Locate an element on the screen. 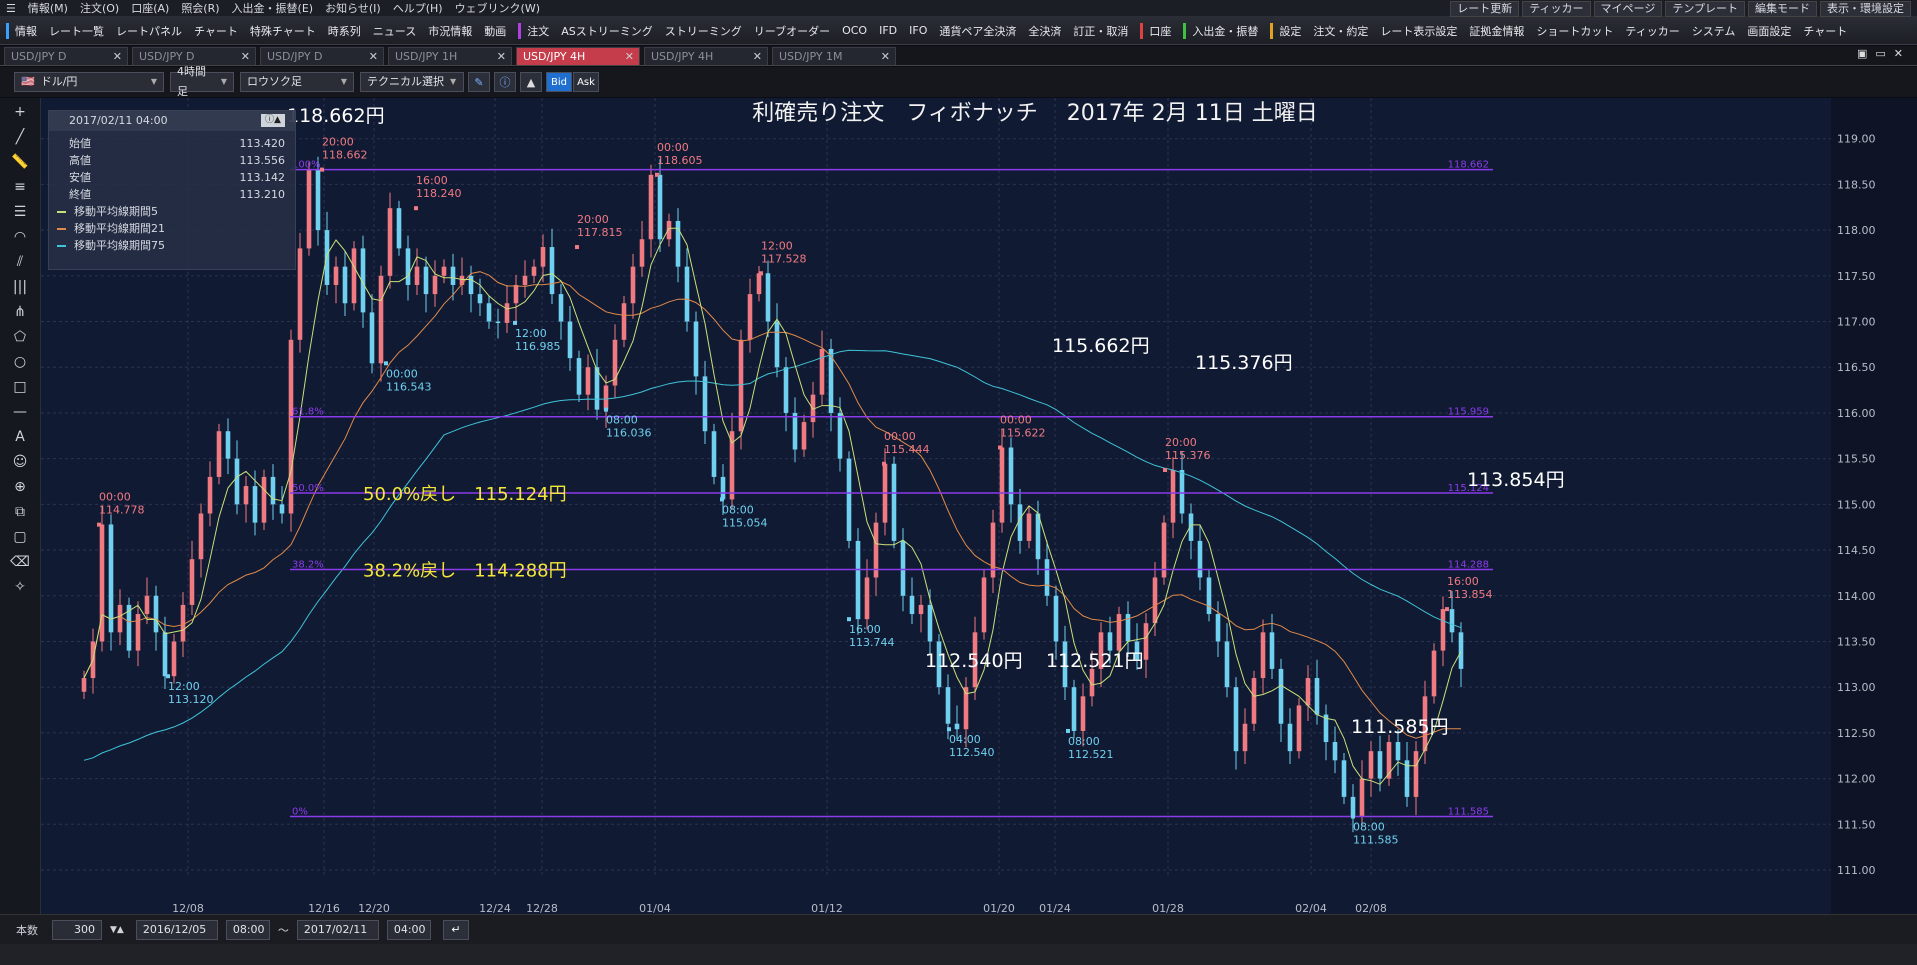 This screenshot has height=965, width=1917. arc-icon: ◠ is located at coordinates (20, 237).